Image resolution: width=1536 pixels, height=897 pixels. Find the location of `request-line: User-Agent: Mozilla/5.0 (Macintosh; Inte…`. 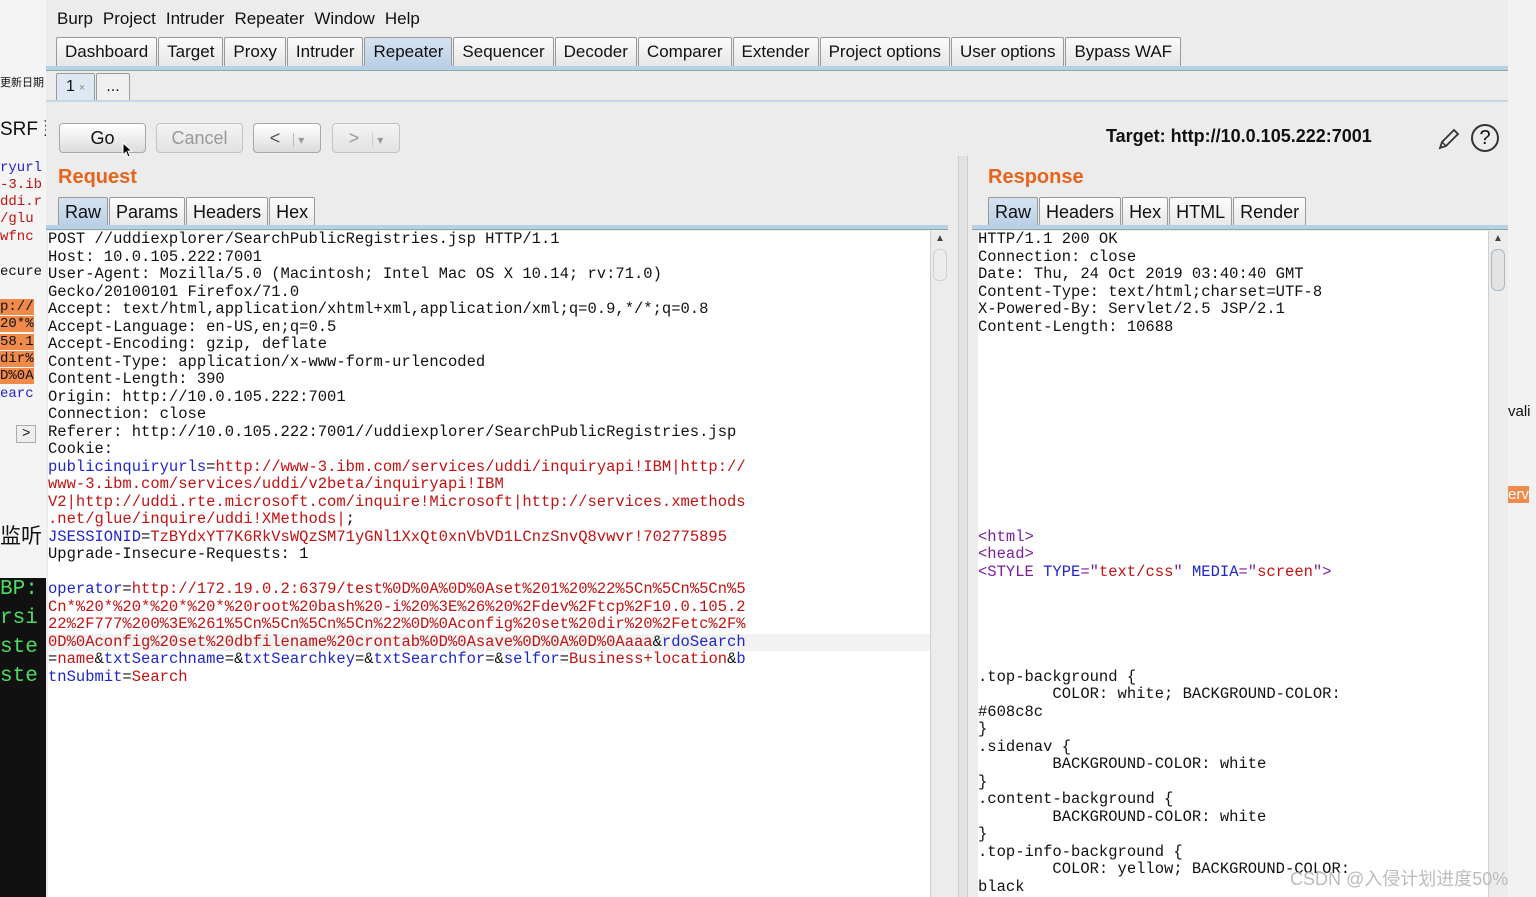

request-line: User-Agent: Mozilla/5.0 (Macintosh; Inte… is located at coordinates (489, 274).